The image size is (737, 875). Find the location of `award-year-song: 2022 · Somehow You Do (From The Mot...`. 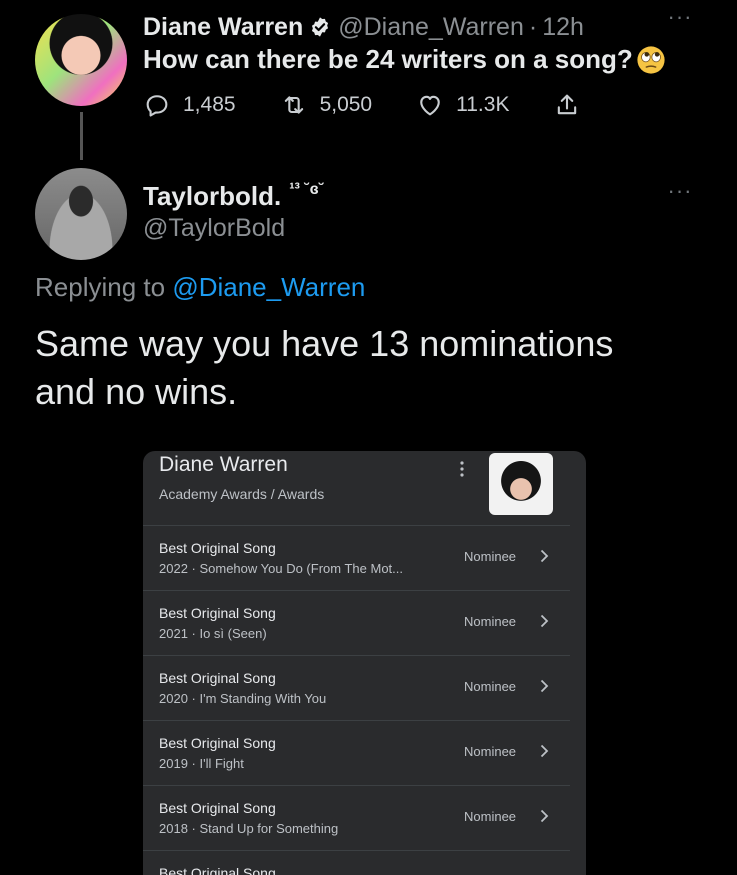

award-year-song: 2022 · Somehow You Do (From The Mot... is located at coordinates (281, 568).